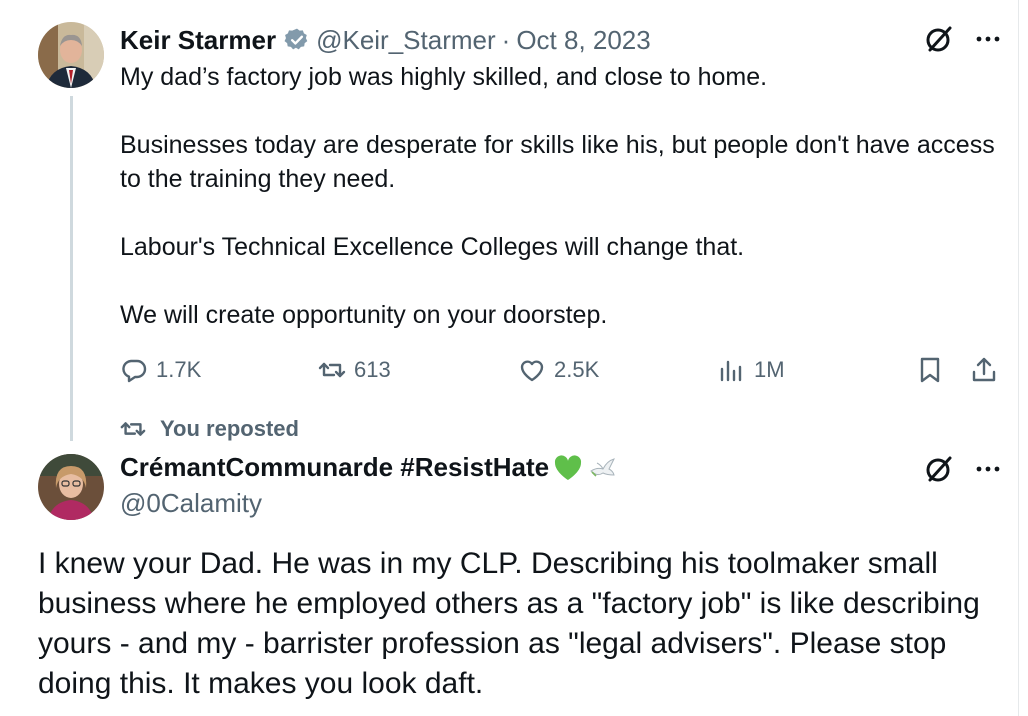  Describe the element at coordinates (984, 369) in the screenshot. I see `share-icon` at that location.